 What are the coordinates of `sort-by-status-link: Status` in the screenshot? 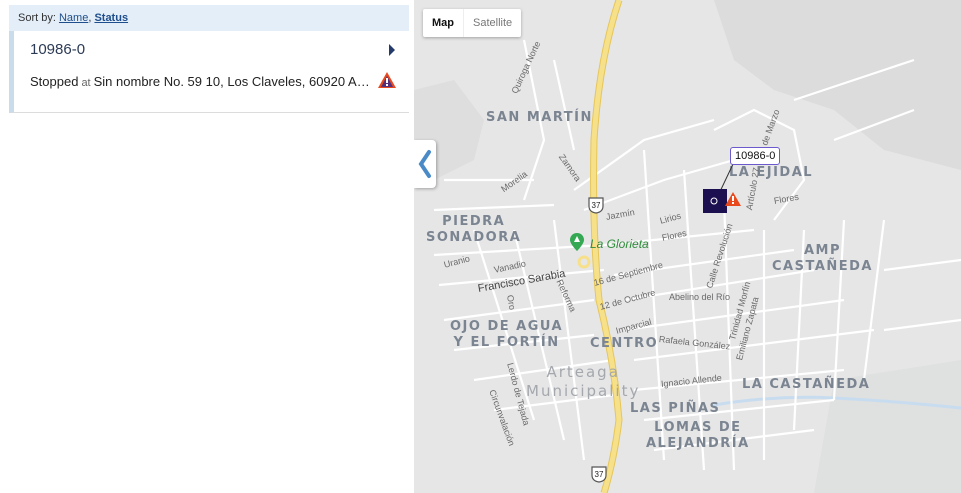 It's located at (111, 18).